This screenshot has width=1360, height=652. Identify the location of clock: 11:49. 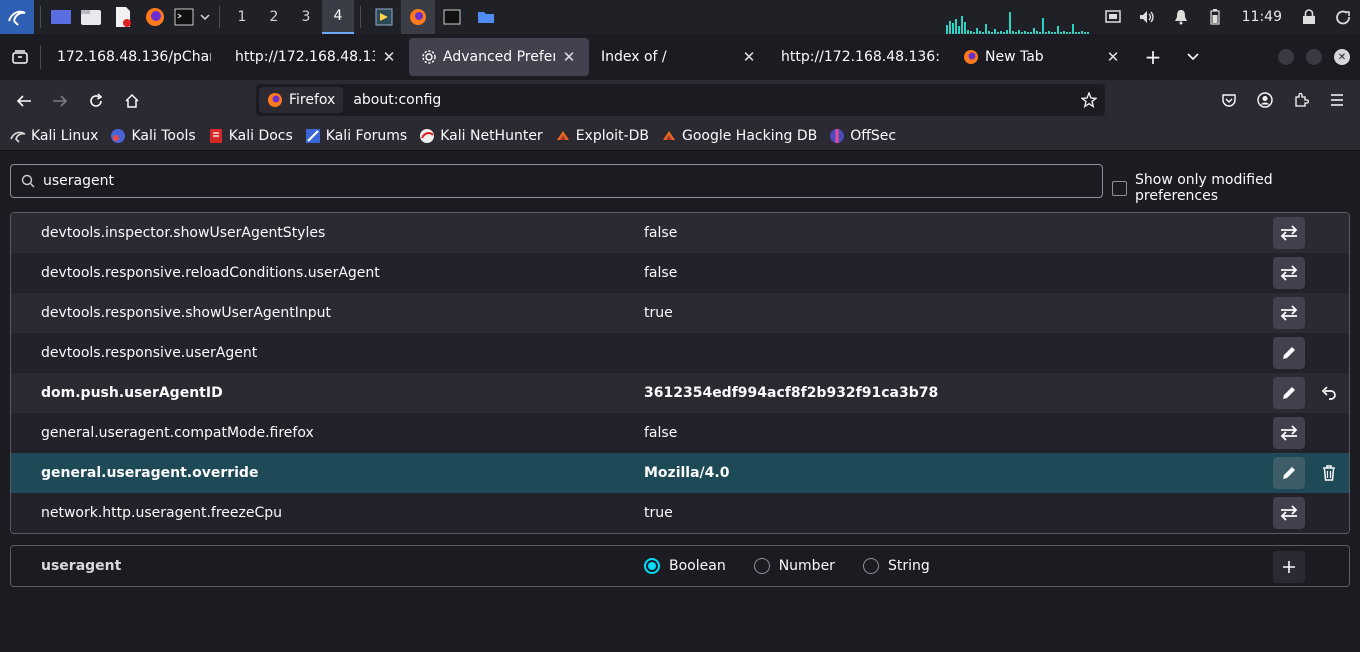
(1262, 17).